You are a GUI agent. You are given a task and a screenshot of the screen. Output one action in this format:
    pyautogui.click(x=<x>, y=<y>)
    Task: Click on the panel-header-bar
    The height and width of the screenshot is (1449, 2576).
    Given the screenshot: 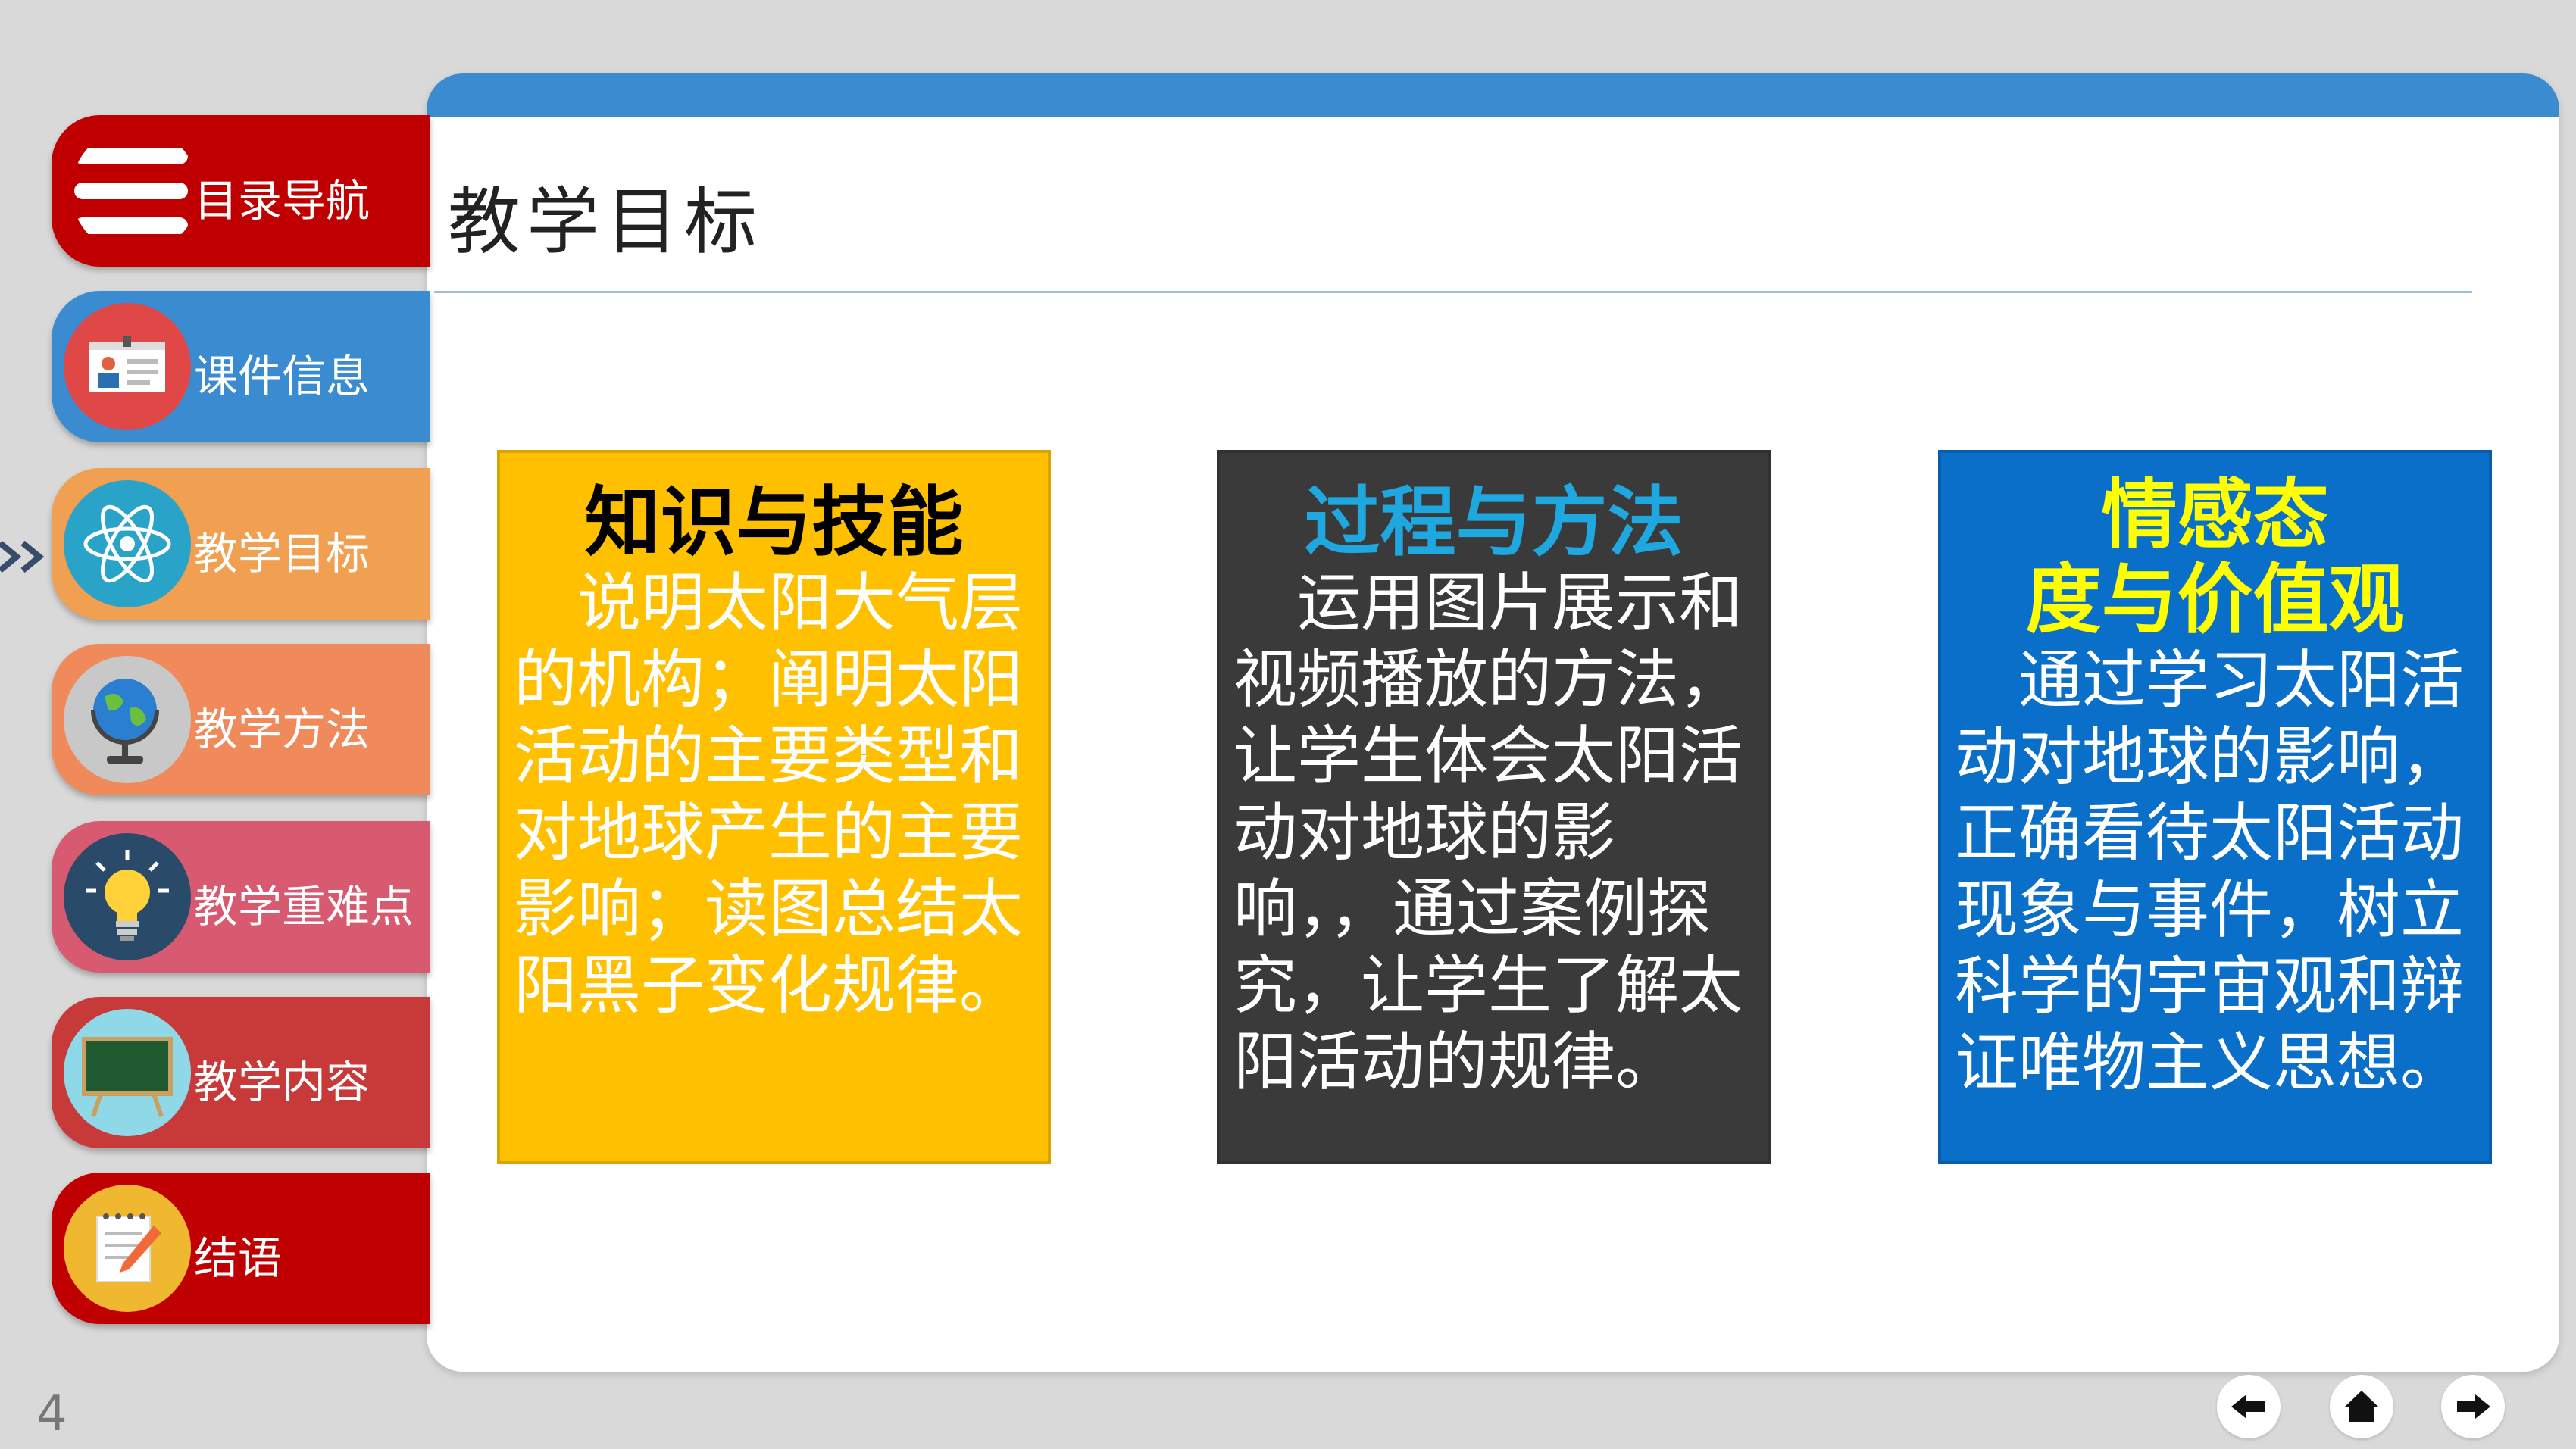 What is the action you would take?
    pyautogui.click(x=1493, y=95)
    